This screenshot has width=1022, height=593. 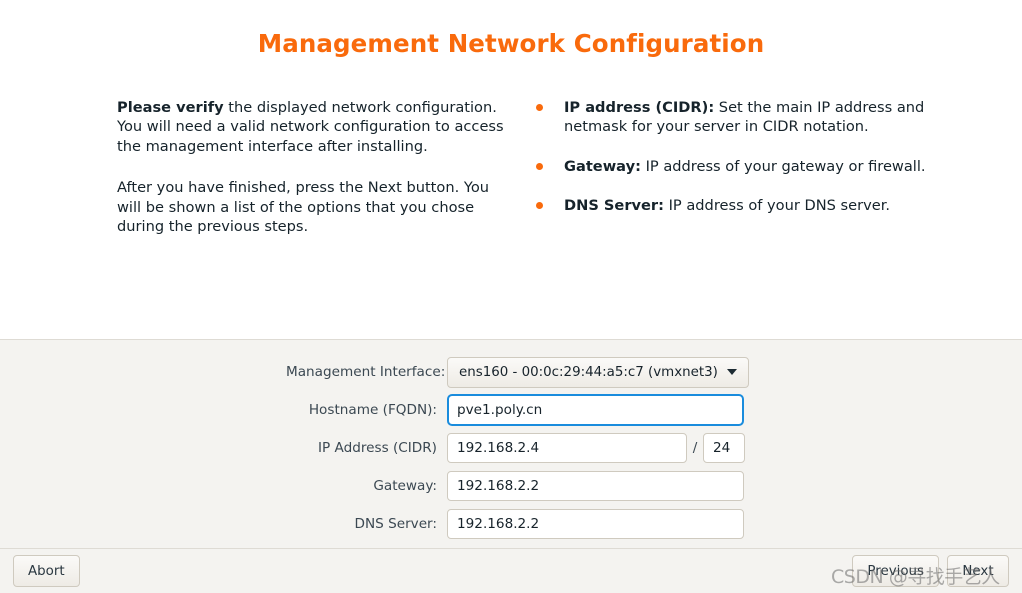 I want to click on button-bar: Abort Previous Next, so click(x=511, y=571).